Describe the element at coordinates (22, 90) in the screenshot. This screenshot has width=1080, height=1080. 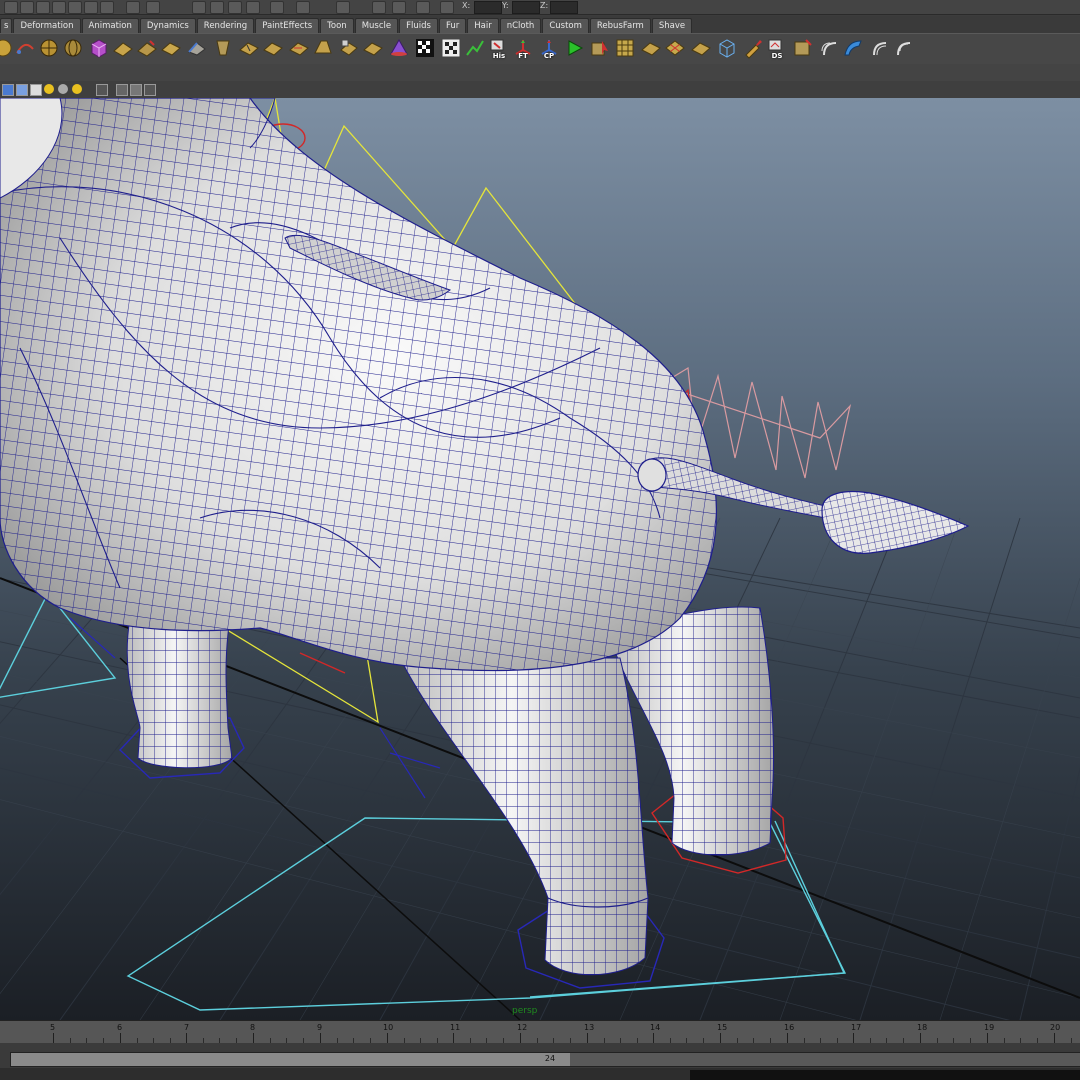
I see `smooth-shade-icon` at that location.